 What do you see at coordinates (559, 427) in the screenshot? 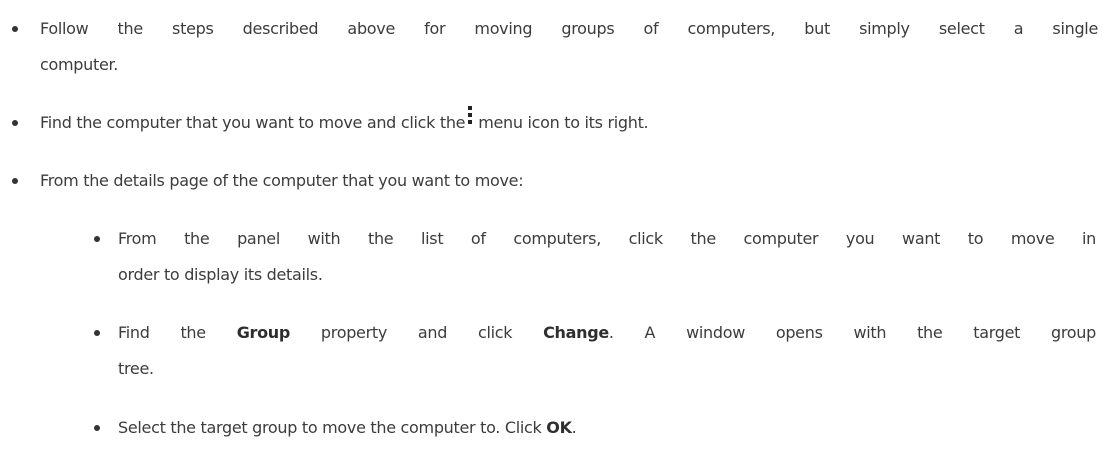
I see `ok-label: OK` at bounding box center [559, 427].